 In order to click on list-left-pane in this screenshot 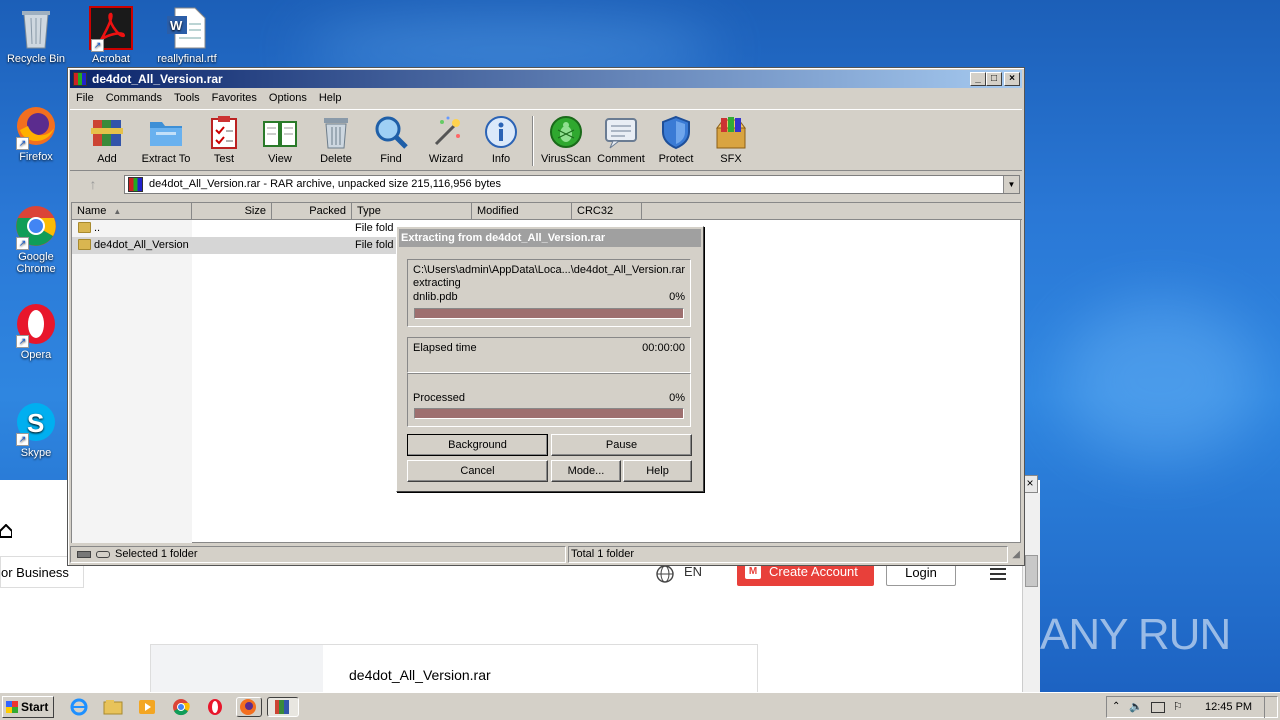, I will do `click(132, 381)`.